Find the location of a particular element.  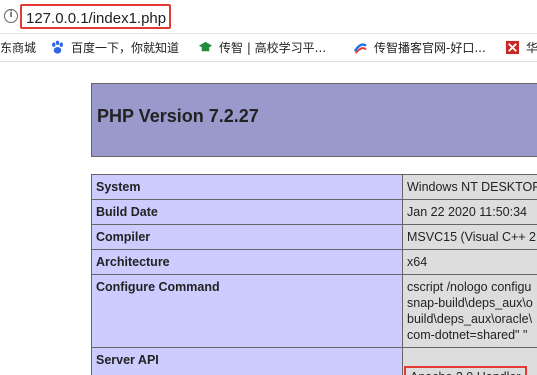

bookmark-hua: 华 is located at coordinates (531, 48).